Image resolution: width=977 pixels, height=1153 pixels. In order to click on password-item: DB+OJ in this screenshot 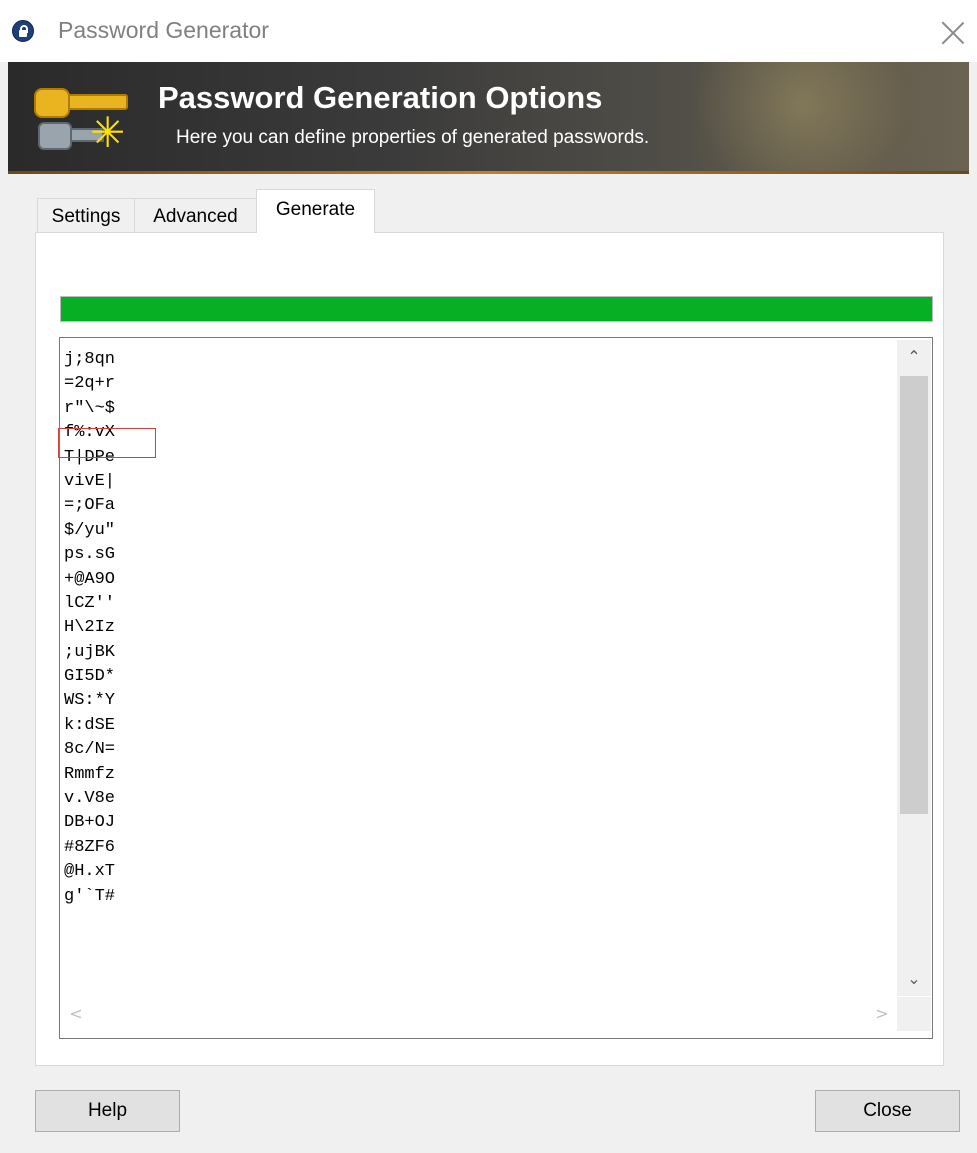, I will do `click(90, 823)`.